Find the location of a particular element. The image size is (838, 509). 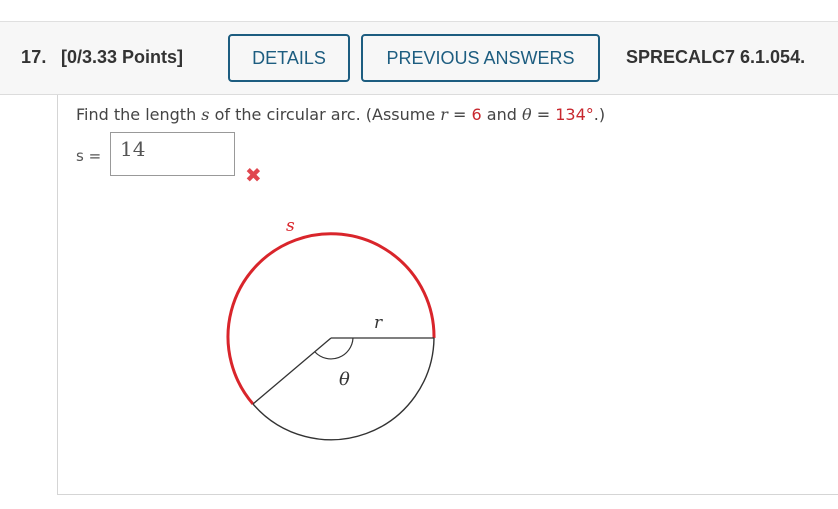

theta-variable: θ is located at coordinates (527, 114).